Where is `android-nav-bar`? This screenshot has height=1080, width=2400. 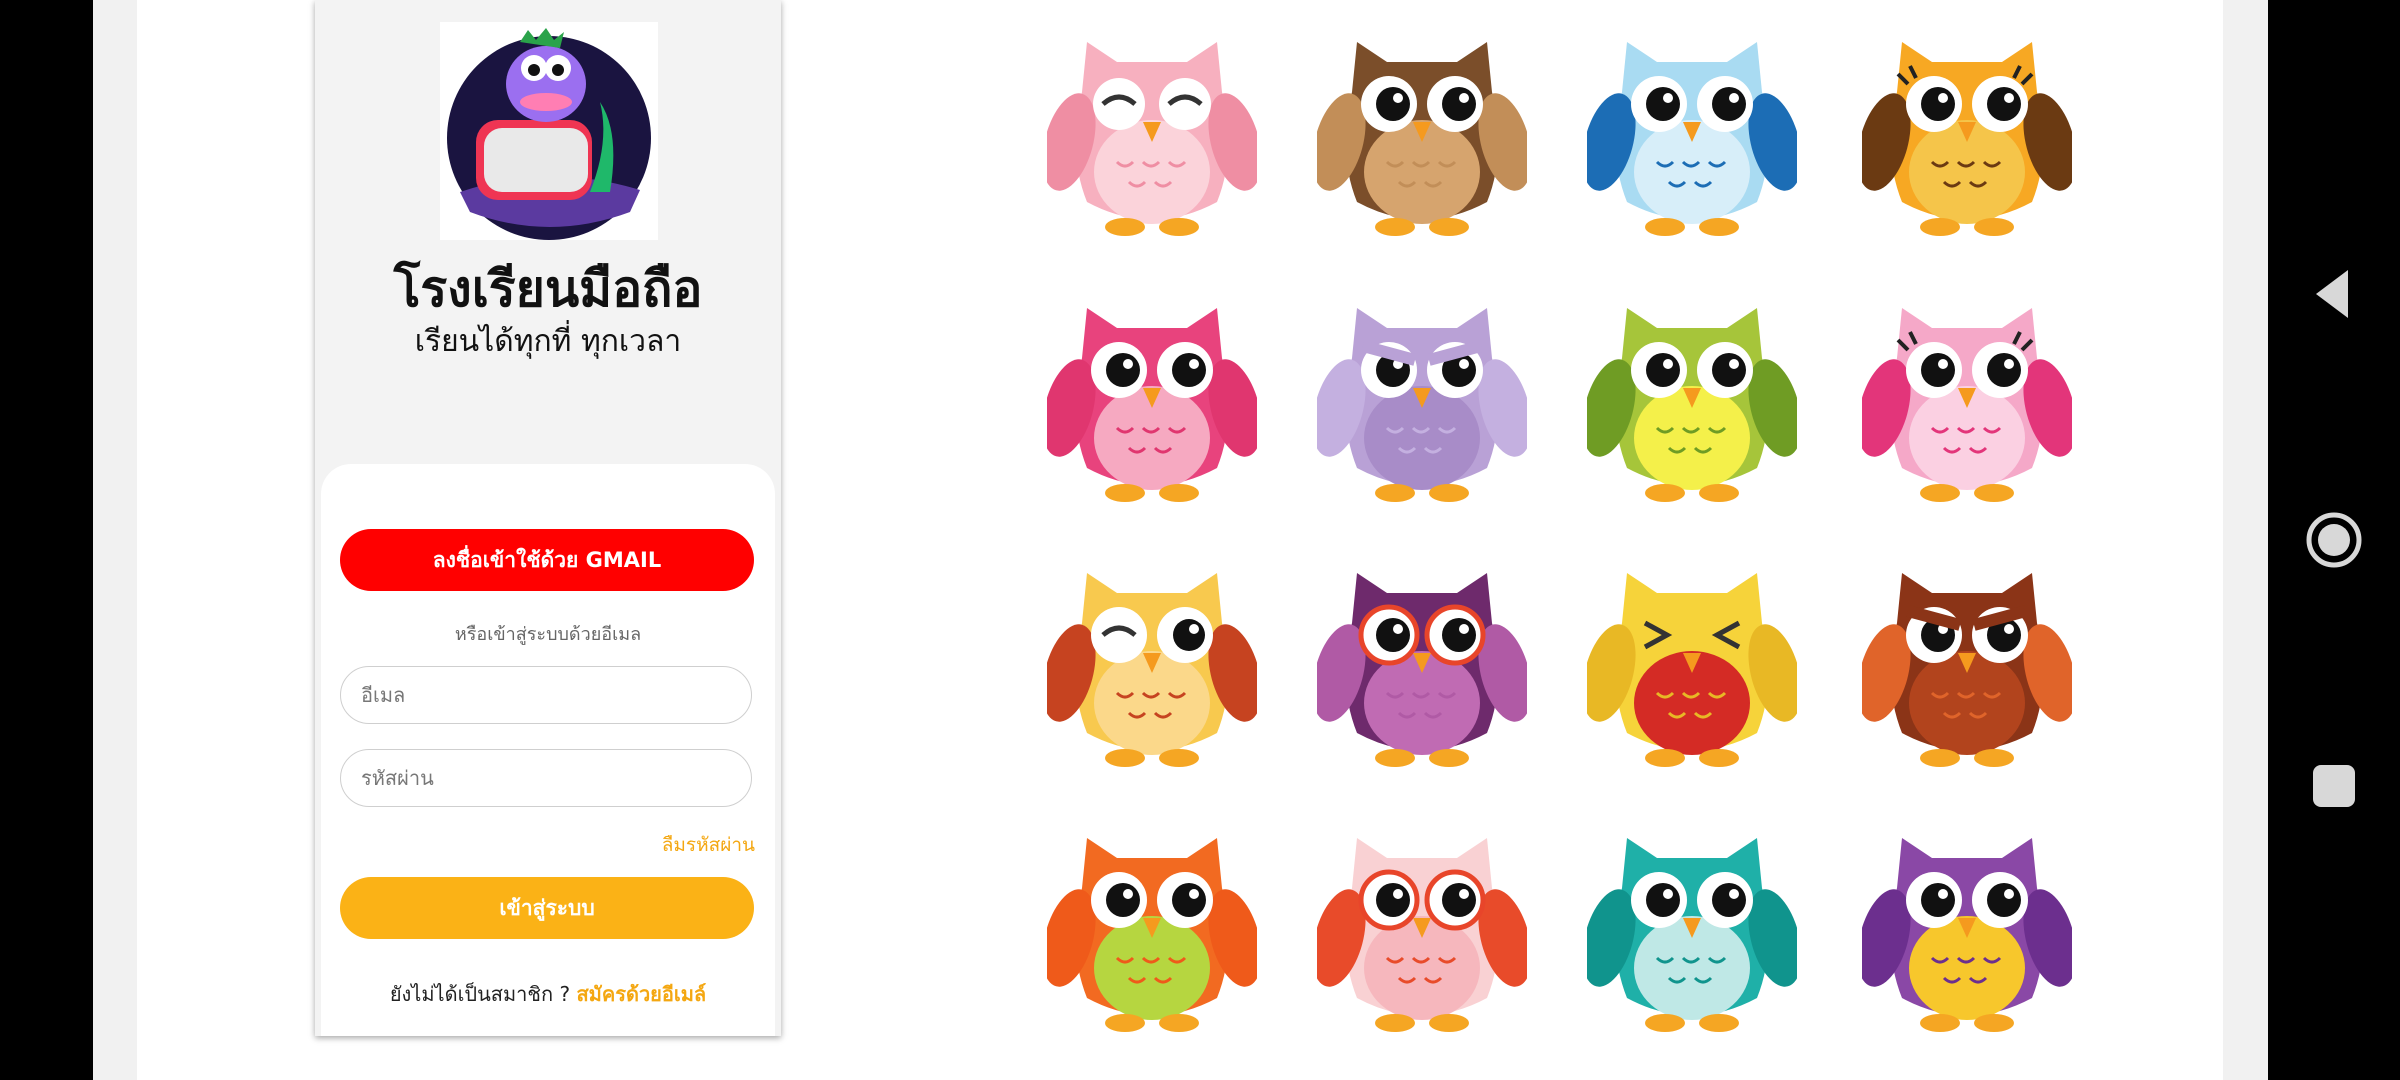 android-nav-bar is located at coordinates (2334, 540).